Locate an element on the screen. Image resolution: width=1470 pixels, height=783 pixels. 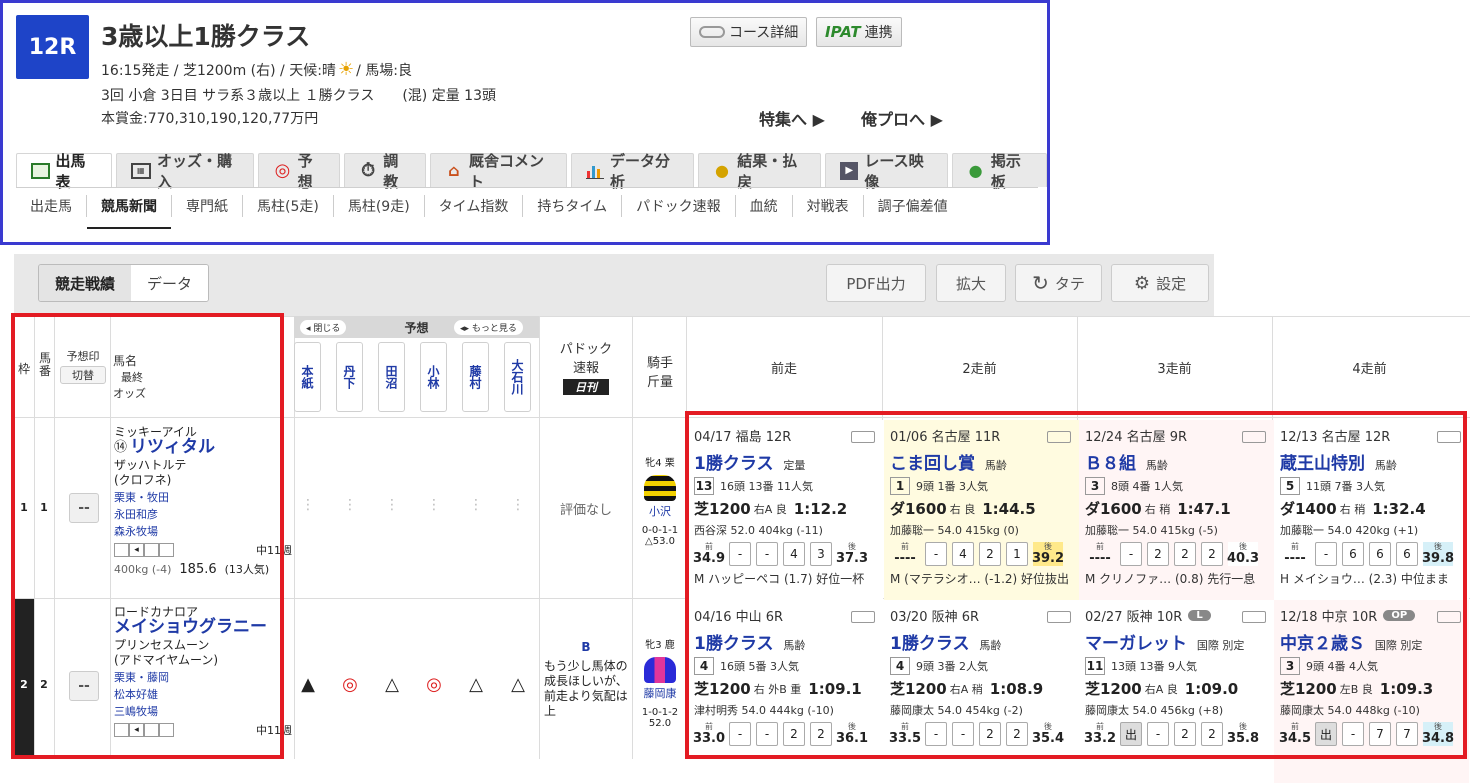
trainer-link: 松本好雄 is located at coordinates (203, 694).